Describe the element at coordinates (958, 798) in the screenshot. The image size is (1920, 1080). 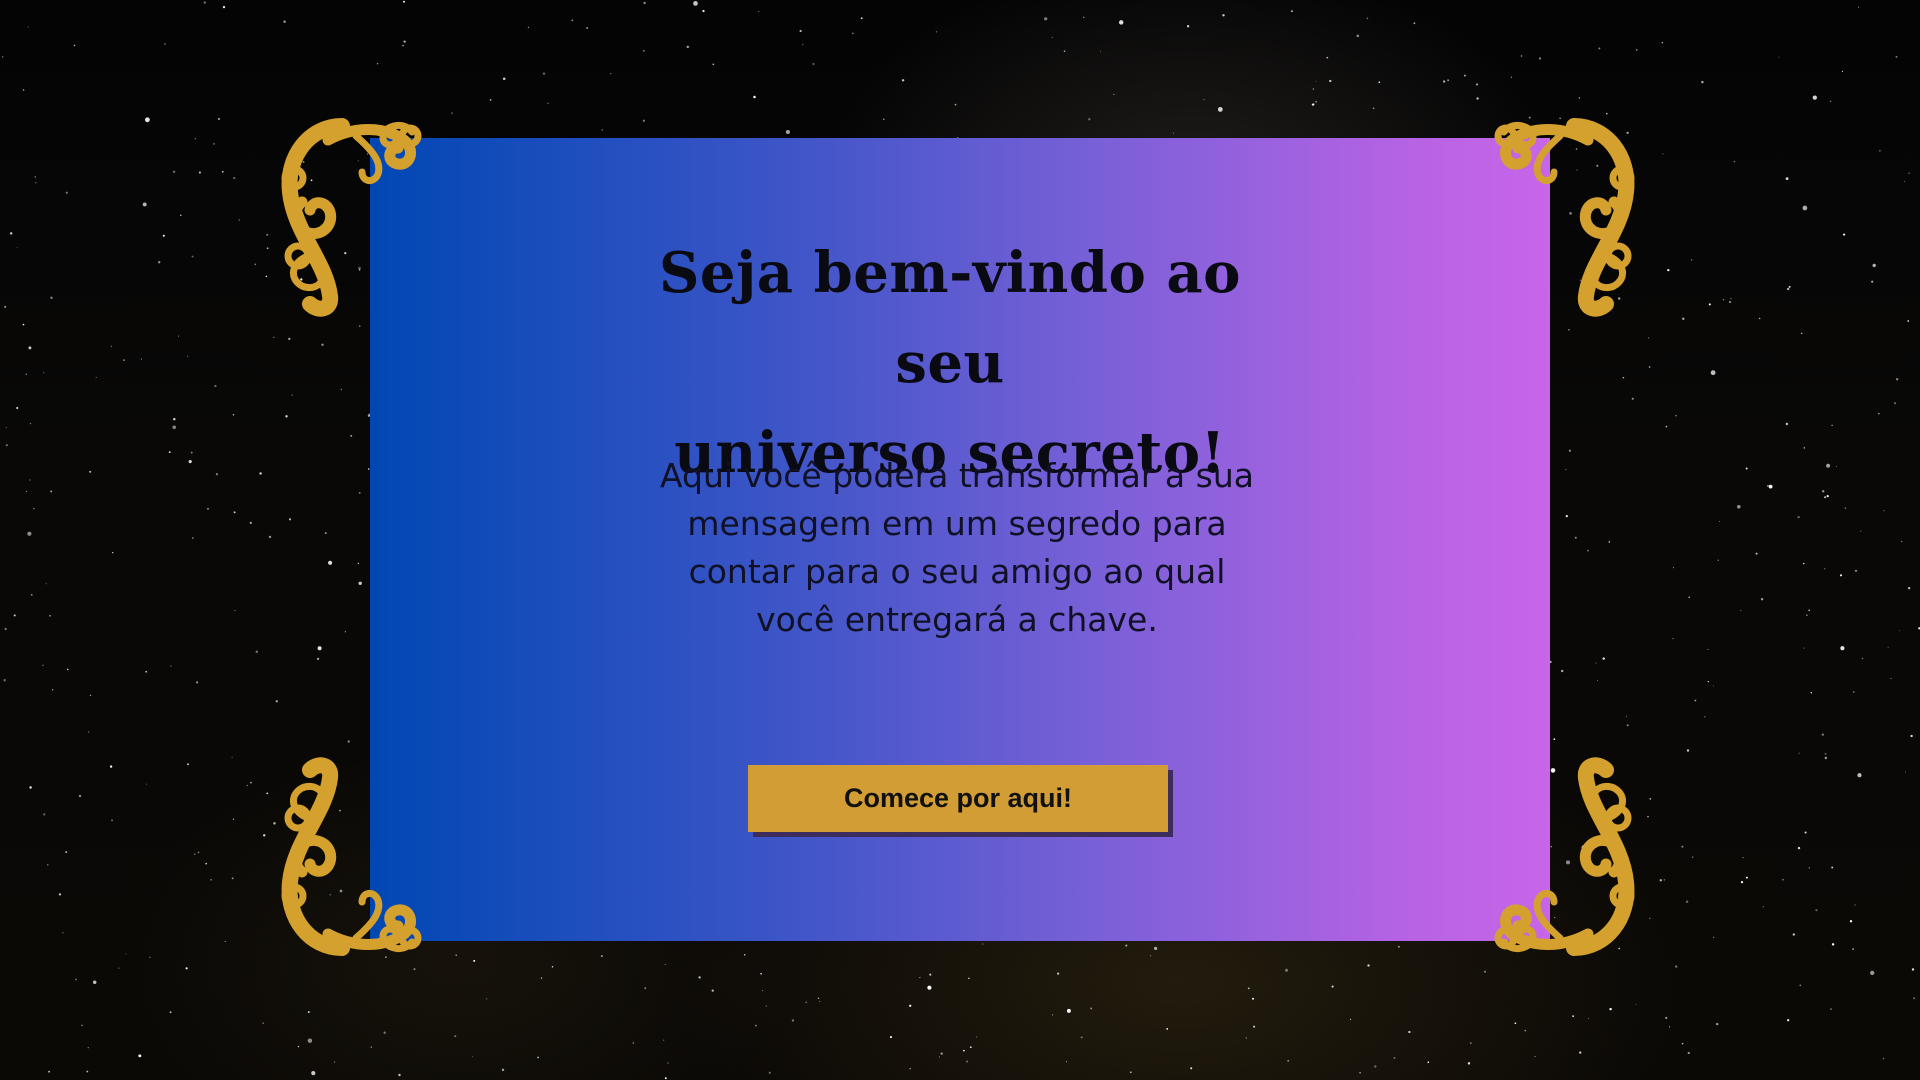
I see `start-button: Comece por aqui!` at that location.